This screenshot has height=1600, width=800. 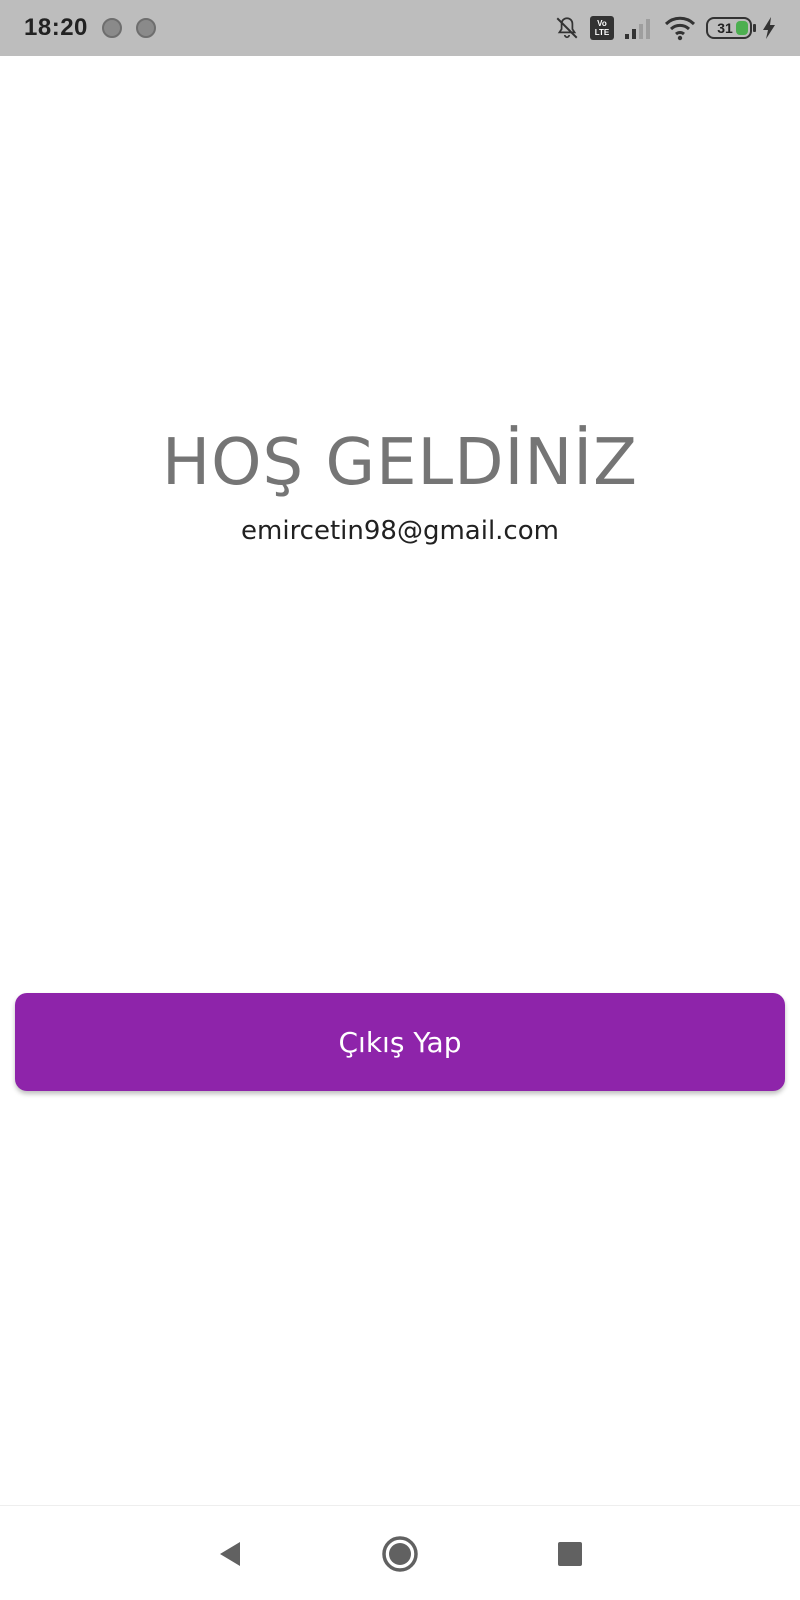 What do you see at coordinates (400, 531) in the screenshot?
I see `user-email: emircetin98@gmail.com` at bounding box center [400, 531].